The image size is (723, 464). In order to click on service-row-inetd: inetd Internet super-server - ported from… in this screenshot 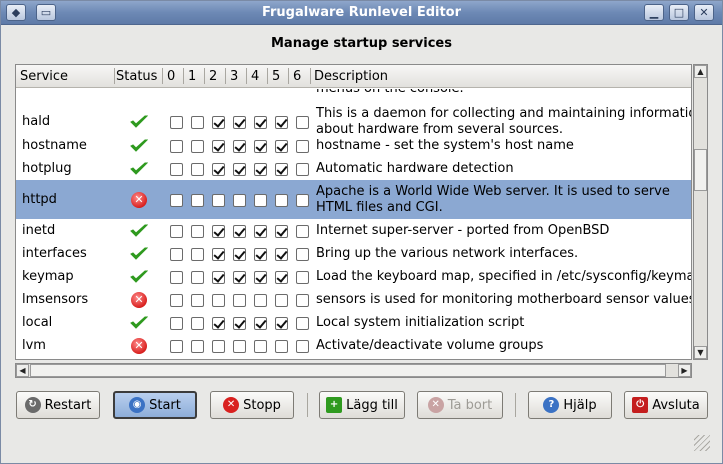, I will do `click(353, 230)`.